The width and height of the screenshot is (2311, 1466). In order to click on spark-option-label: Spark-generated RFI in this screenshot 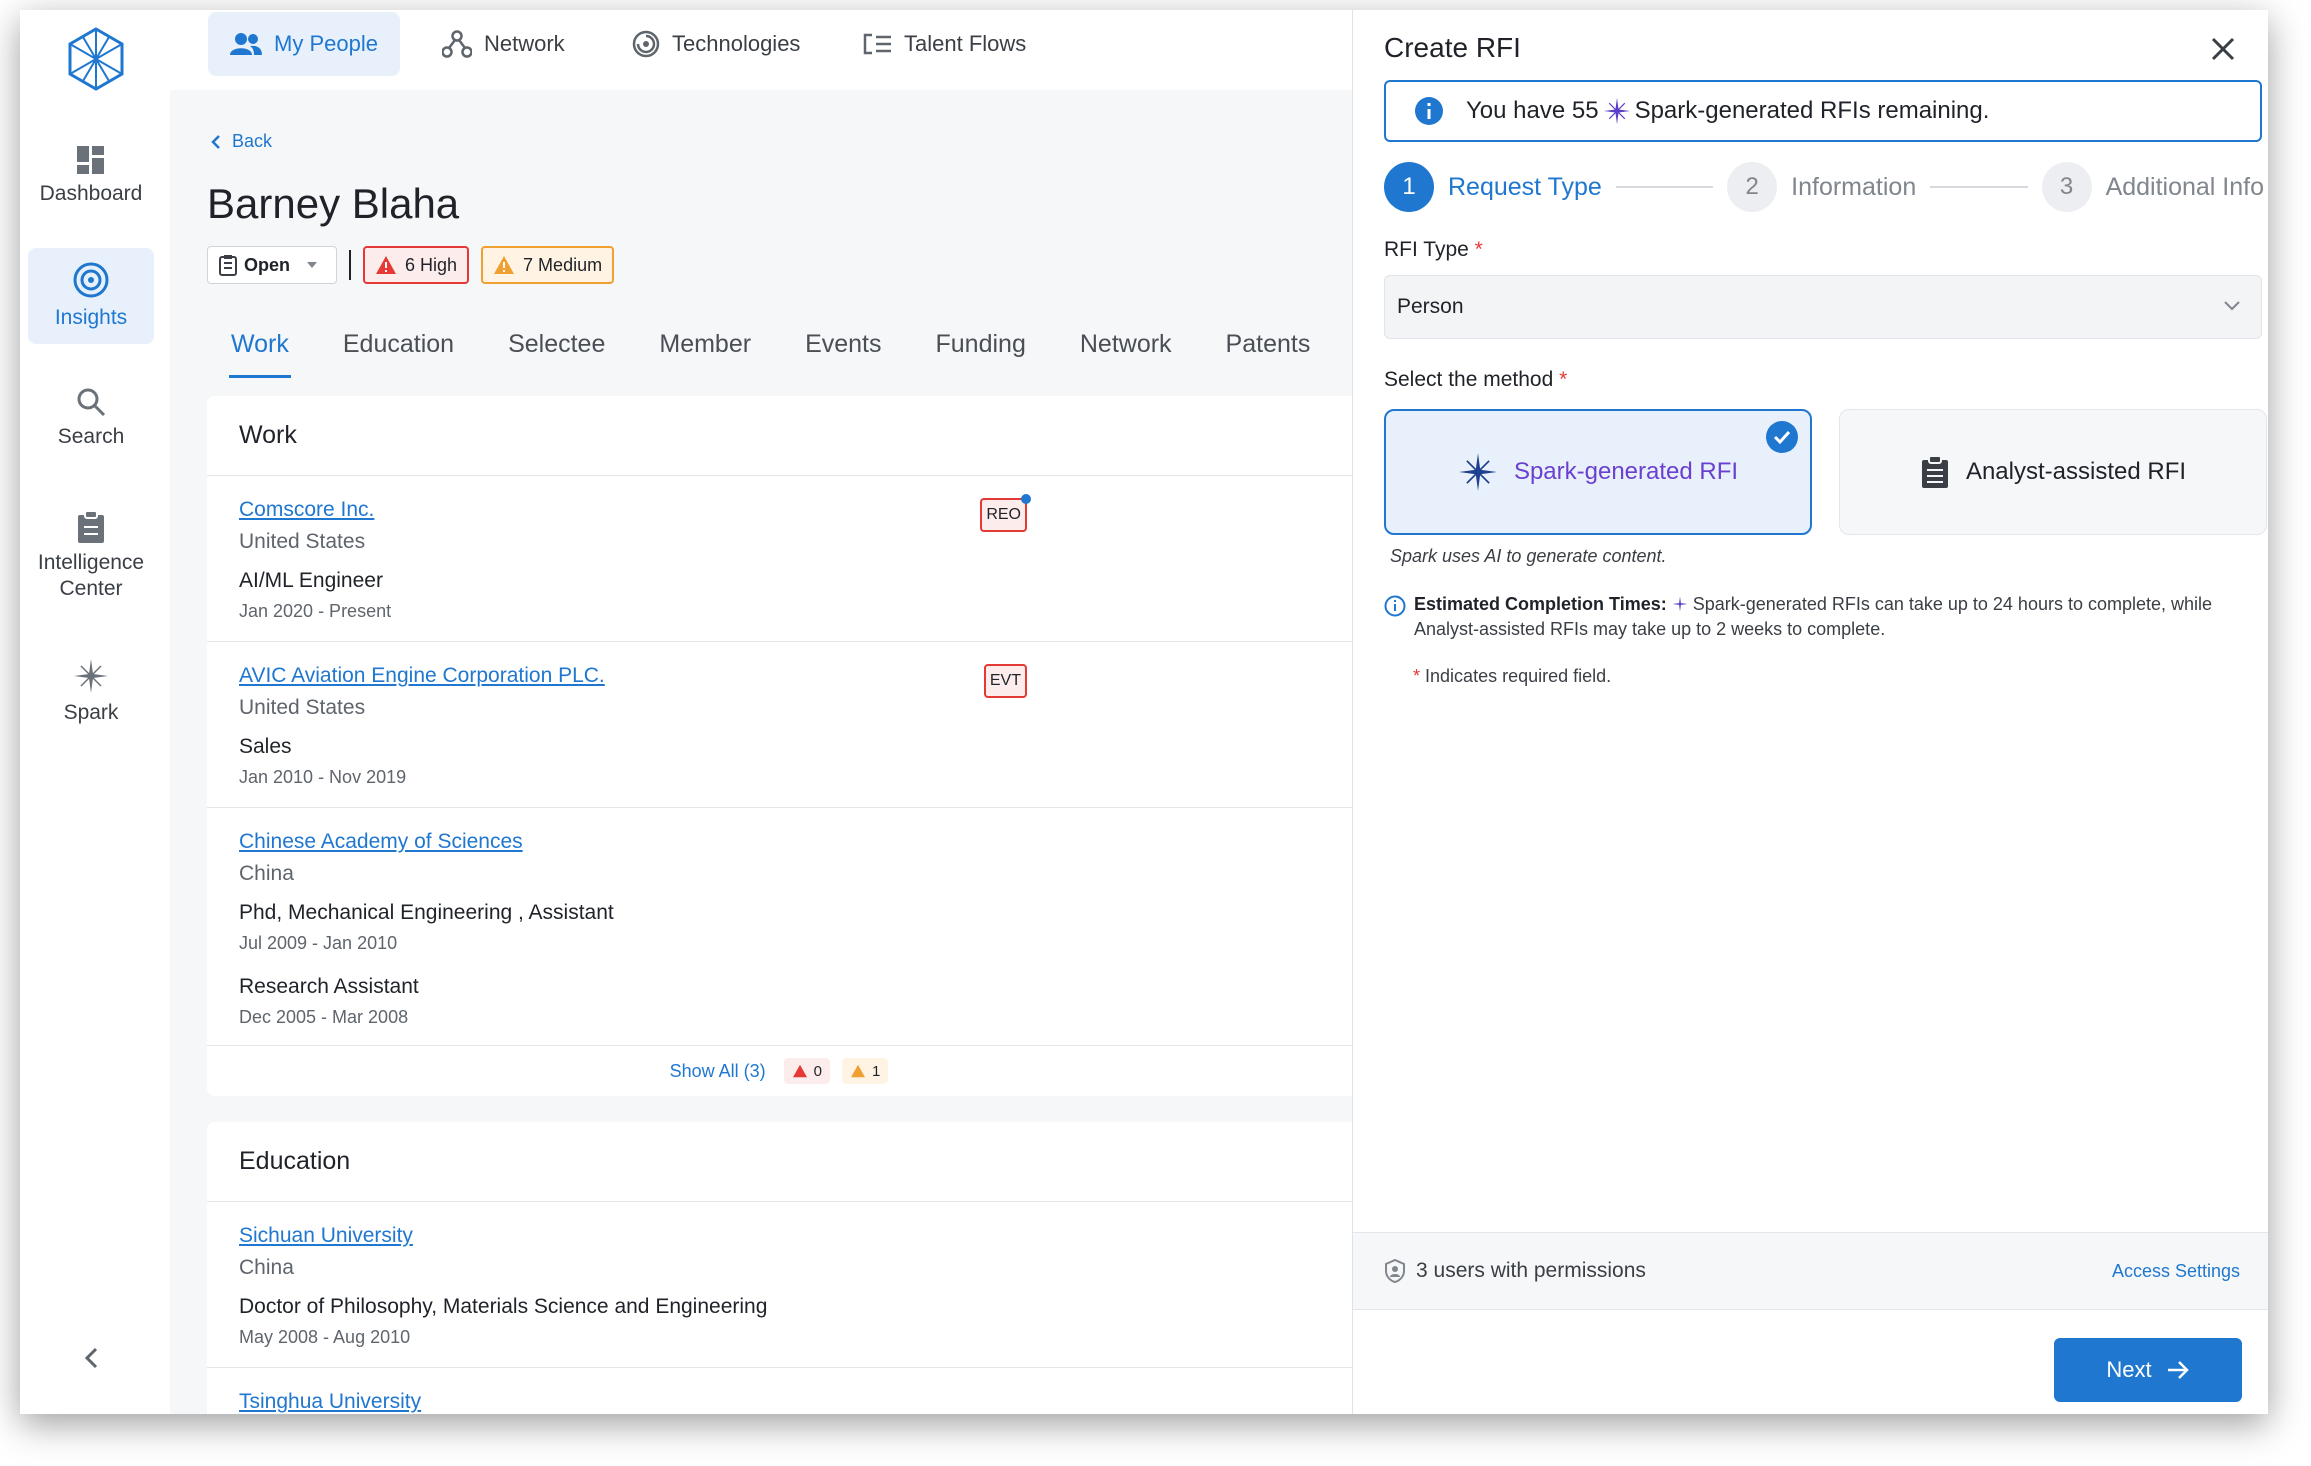, I will do `click(1626, 471)`.